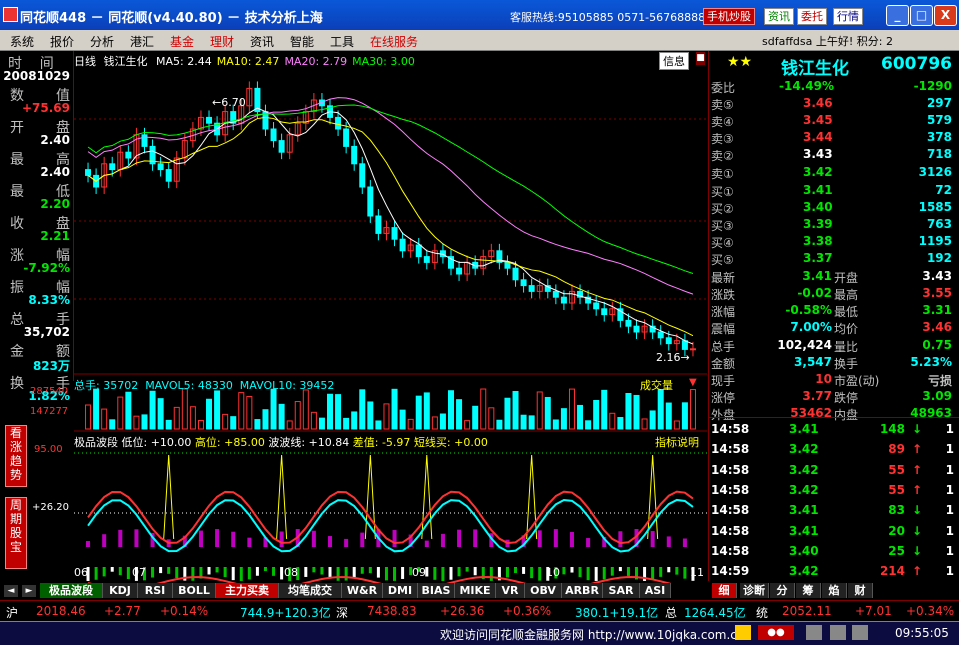 This screenshot has width=959, height=645. What do you see at coordinates (120, 590) in the screenshot?
I see `indicator-tab: KDJ` at bounding box center [120, 590].